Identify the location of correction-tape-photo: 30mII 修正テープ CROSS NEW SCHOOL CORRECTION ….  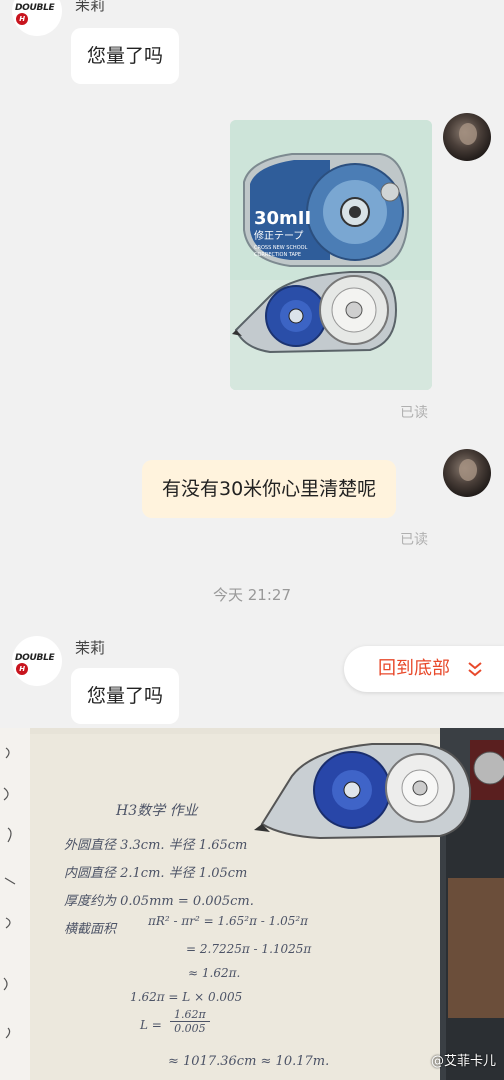
(331, 255).